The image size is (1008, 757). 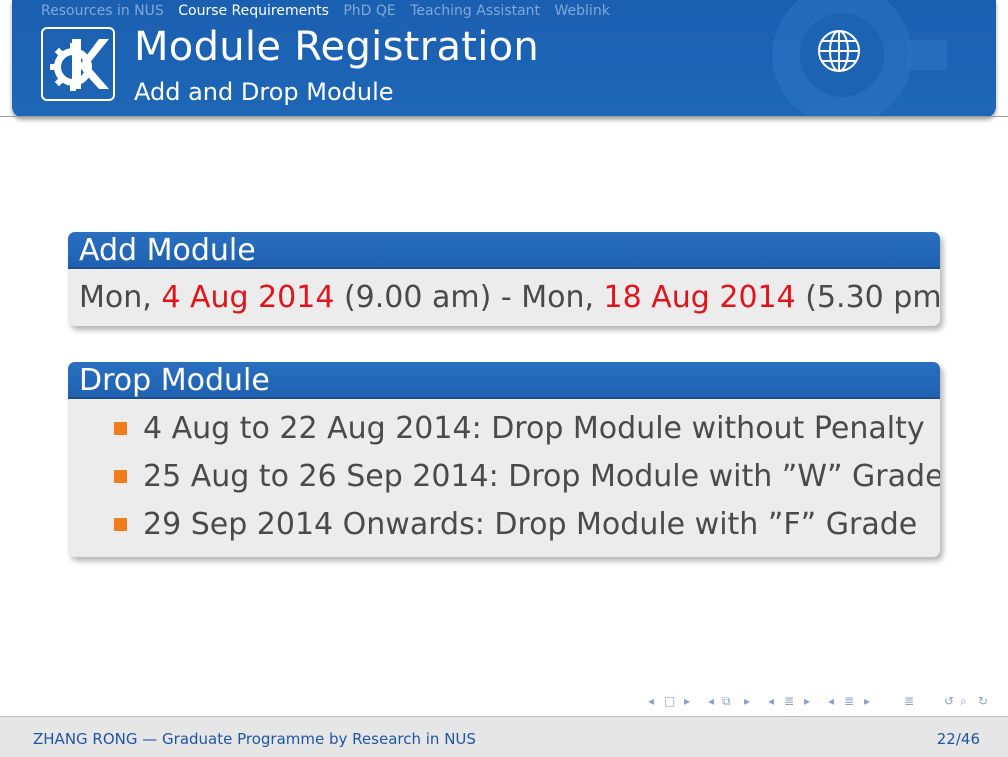 What do you see at coordinates (699, 297) in the screenshot?
I see `add-end-date: 18 Aug 2014` at bounding box center [699, 297].